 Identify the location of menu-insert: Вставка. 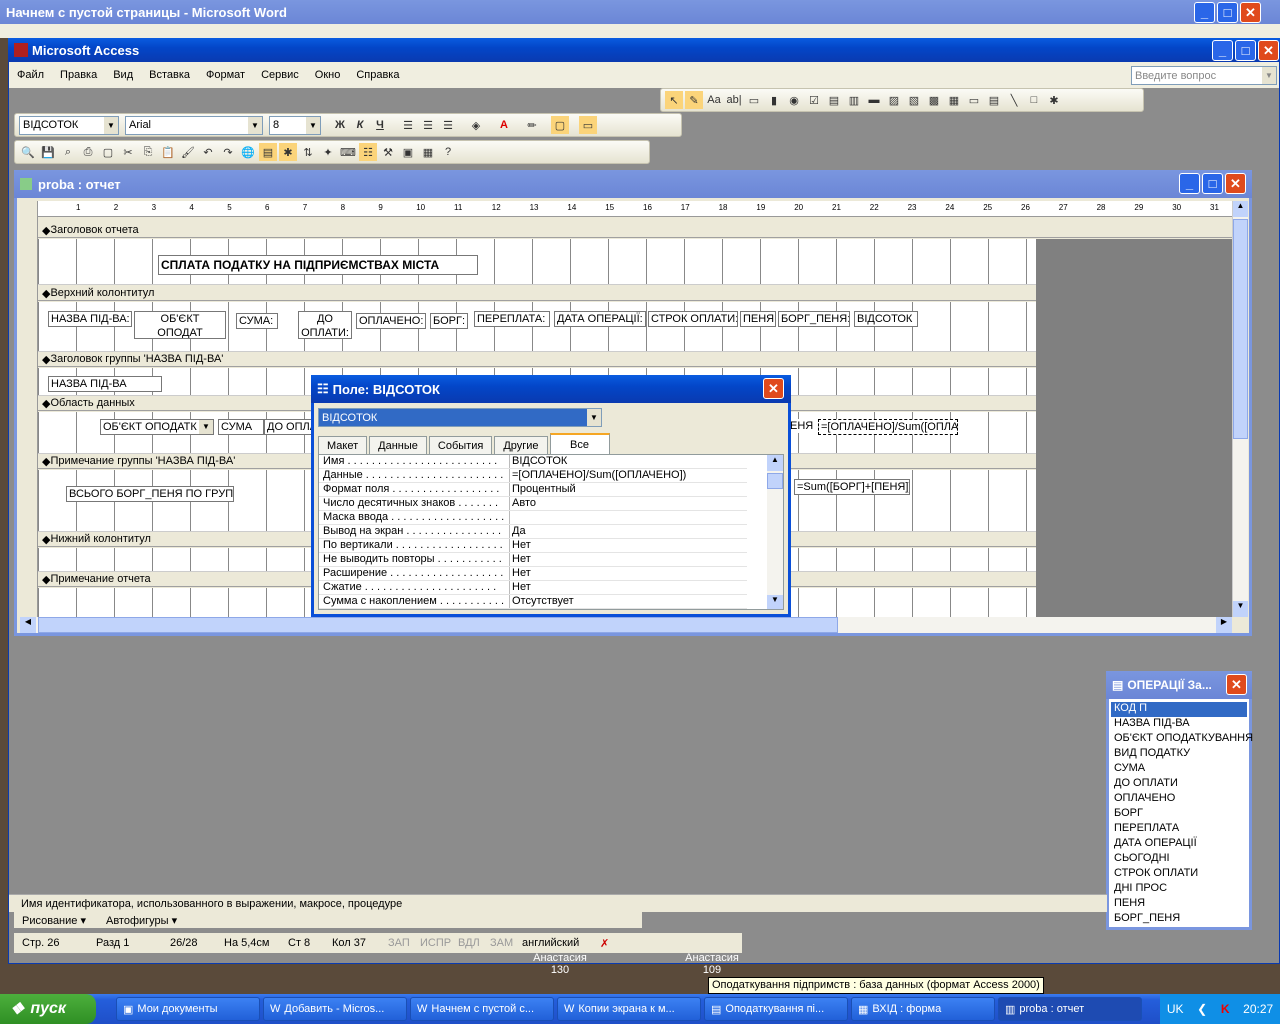
(169, 75).